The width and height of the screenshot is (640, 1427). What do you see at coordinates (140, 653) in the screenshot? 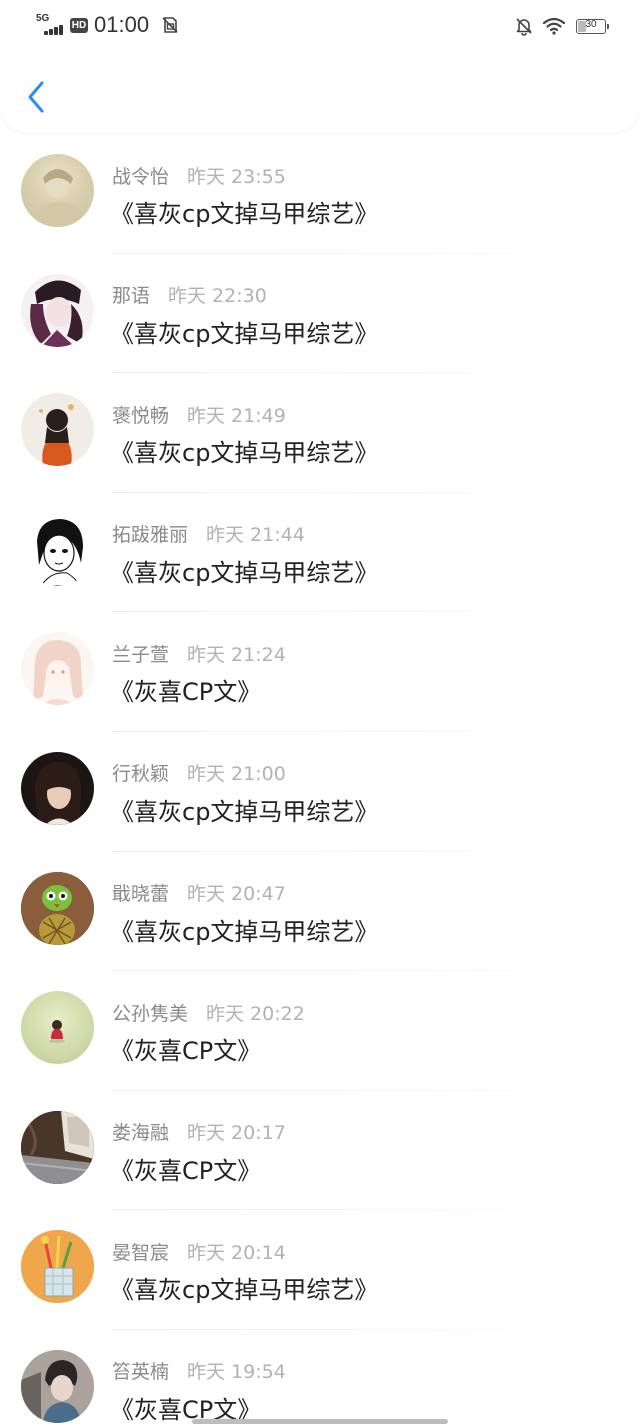
I see `commenter-name: 兰子萱` at bounding box center [140, 653].